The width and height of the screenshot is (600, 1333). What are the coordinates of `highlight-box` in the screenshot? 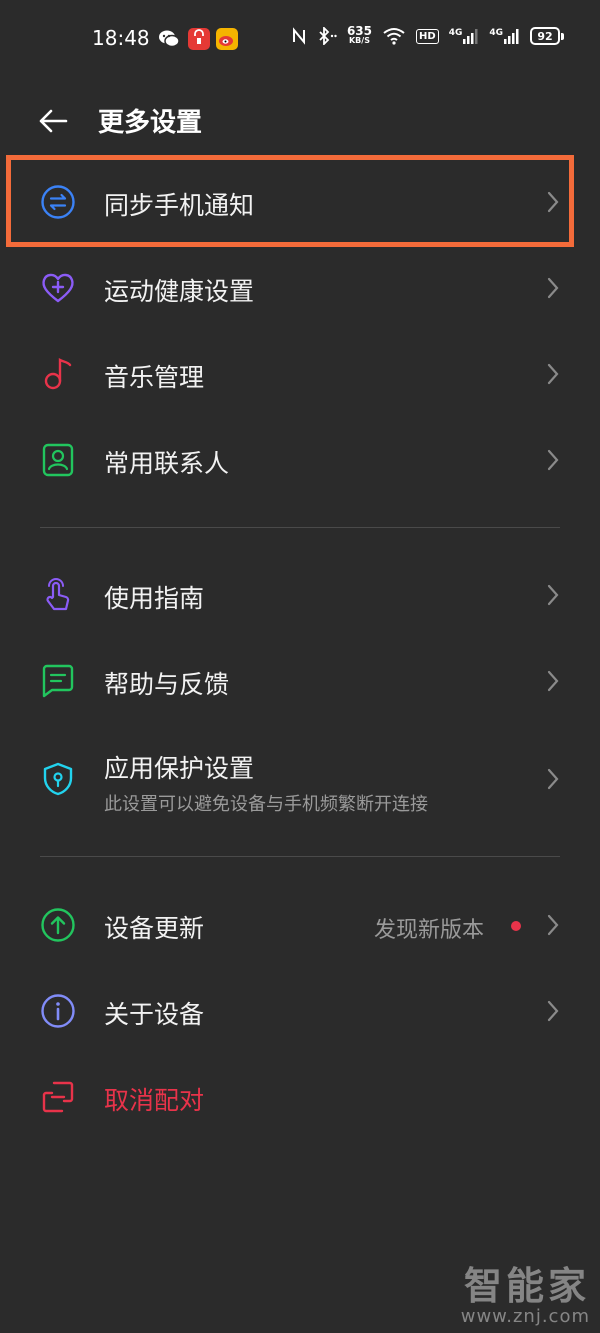 It's located at (290, 201).